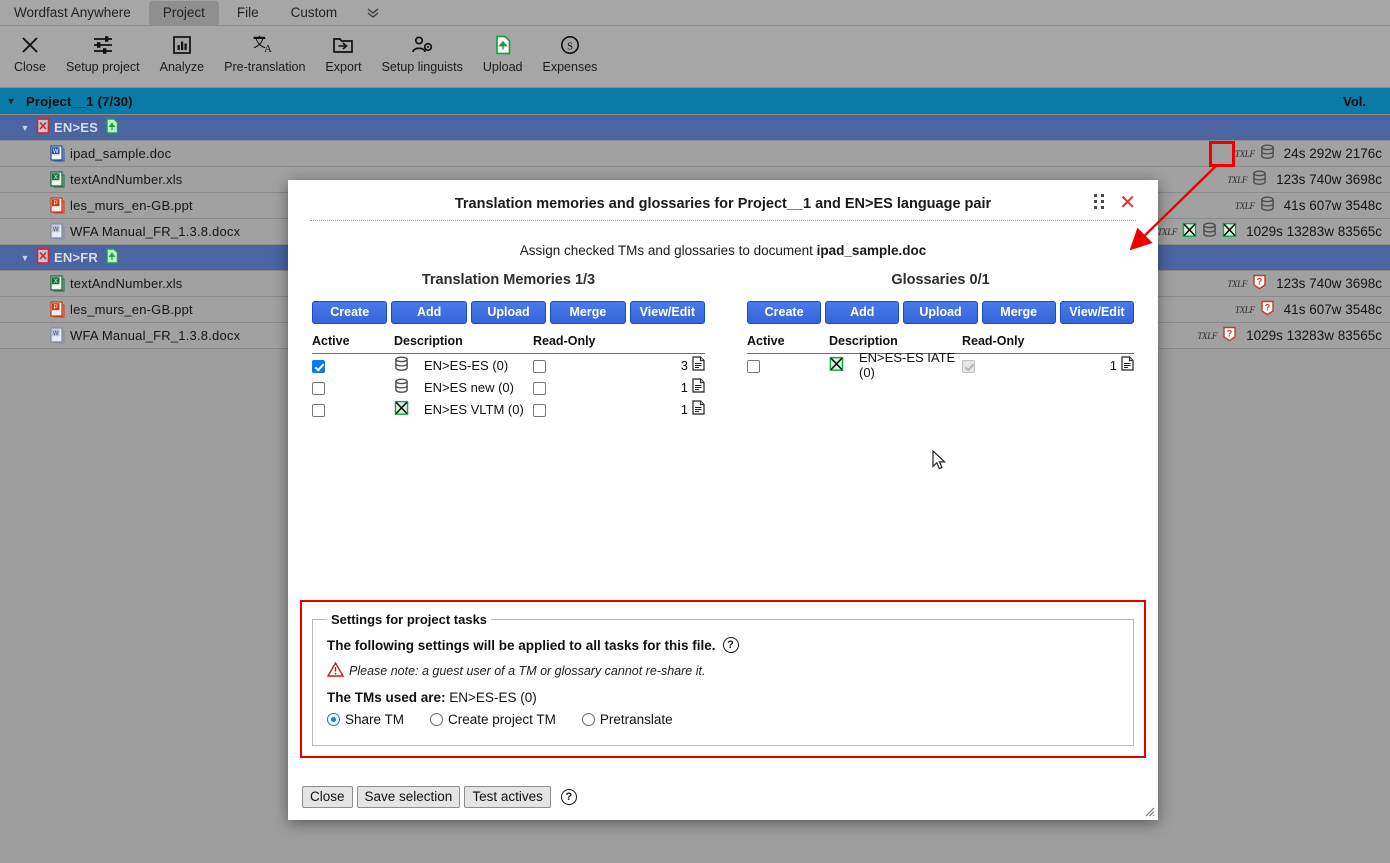 This screenshot has height=863, width=1390. I want to click on svg-text: X, so click(55, 178).